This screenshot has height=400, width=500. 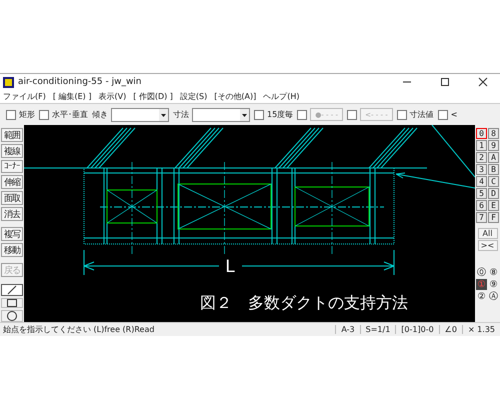 What do you see at coordinates (12, 135) in the screenshot?
I see `tool-button: 範囲` at bounding box center [12, 135].